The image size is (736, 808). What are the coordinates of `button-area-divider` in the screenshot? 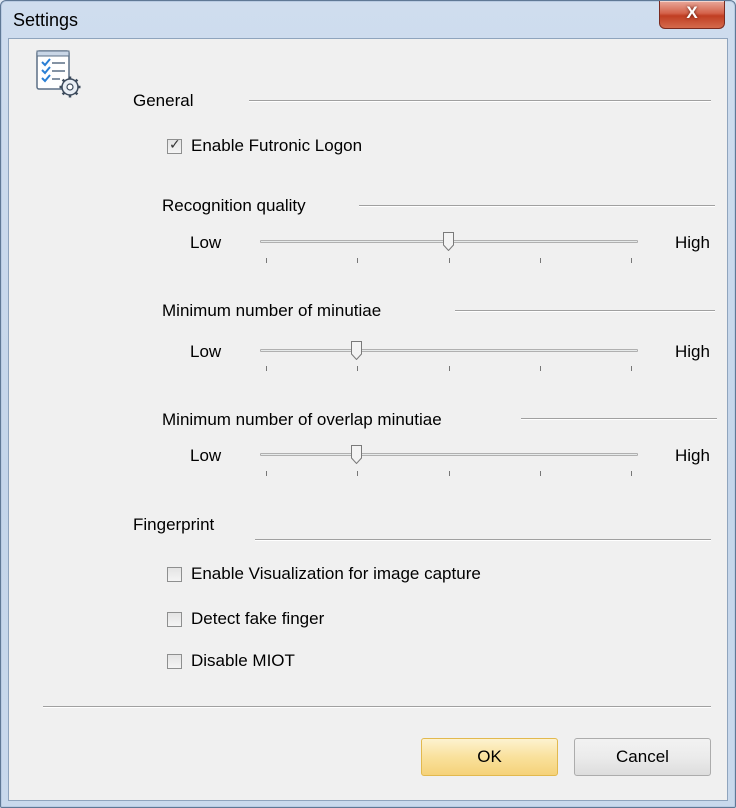 It's located at (377, 707).